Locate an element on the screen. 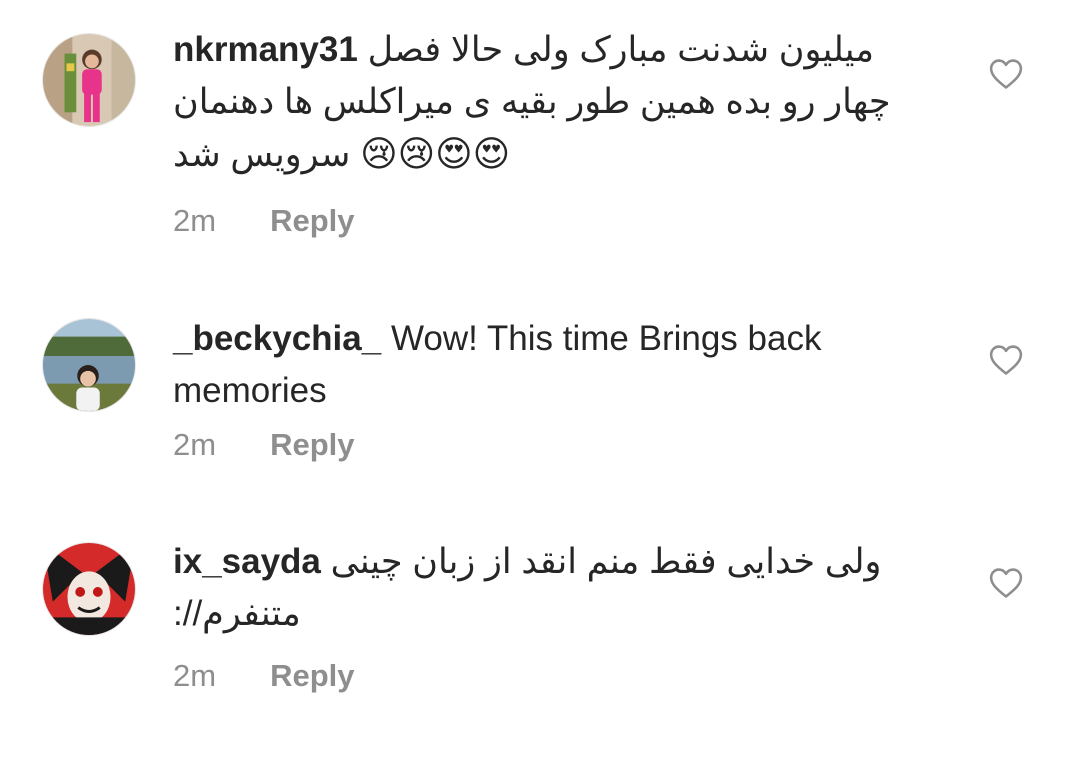 Image resolution: width=1080 pixels, height=757 pixels. comment-text: memories is located at coordinates (250, 390).